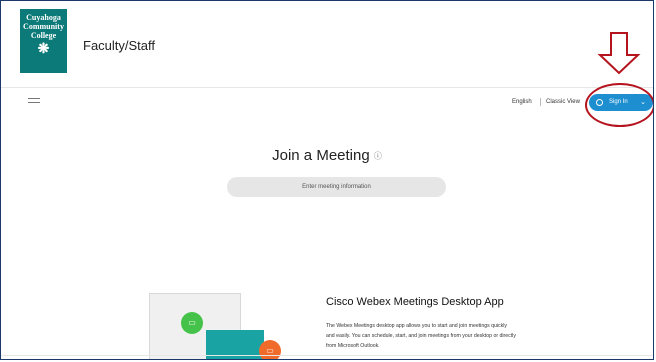 The height and width of the screenshot is (362, 656). What do you see at coordinates (415, 302) in the screenshot?
I see `promo-title: Cisco Webex Meetings Desktop App` at bounding box center [415, 302].